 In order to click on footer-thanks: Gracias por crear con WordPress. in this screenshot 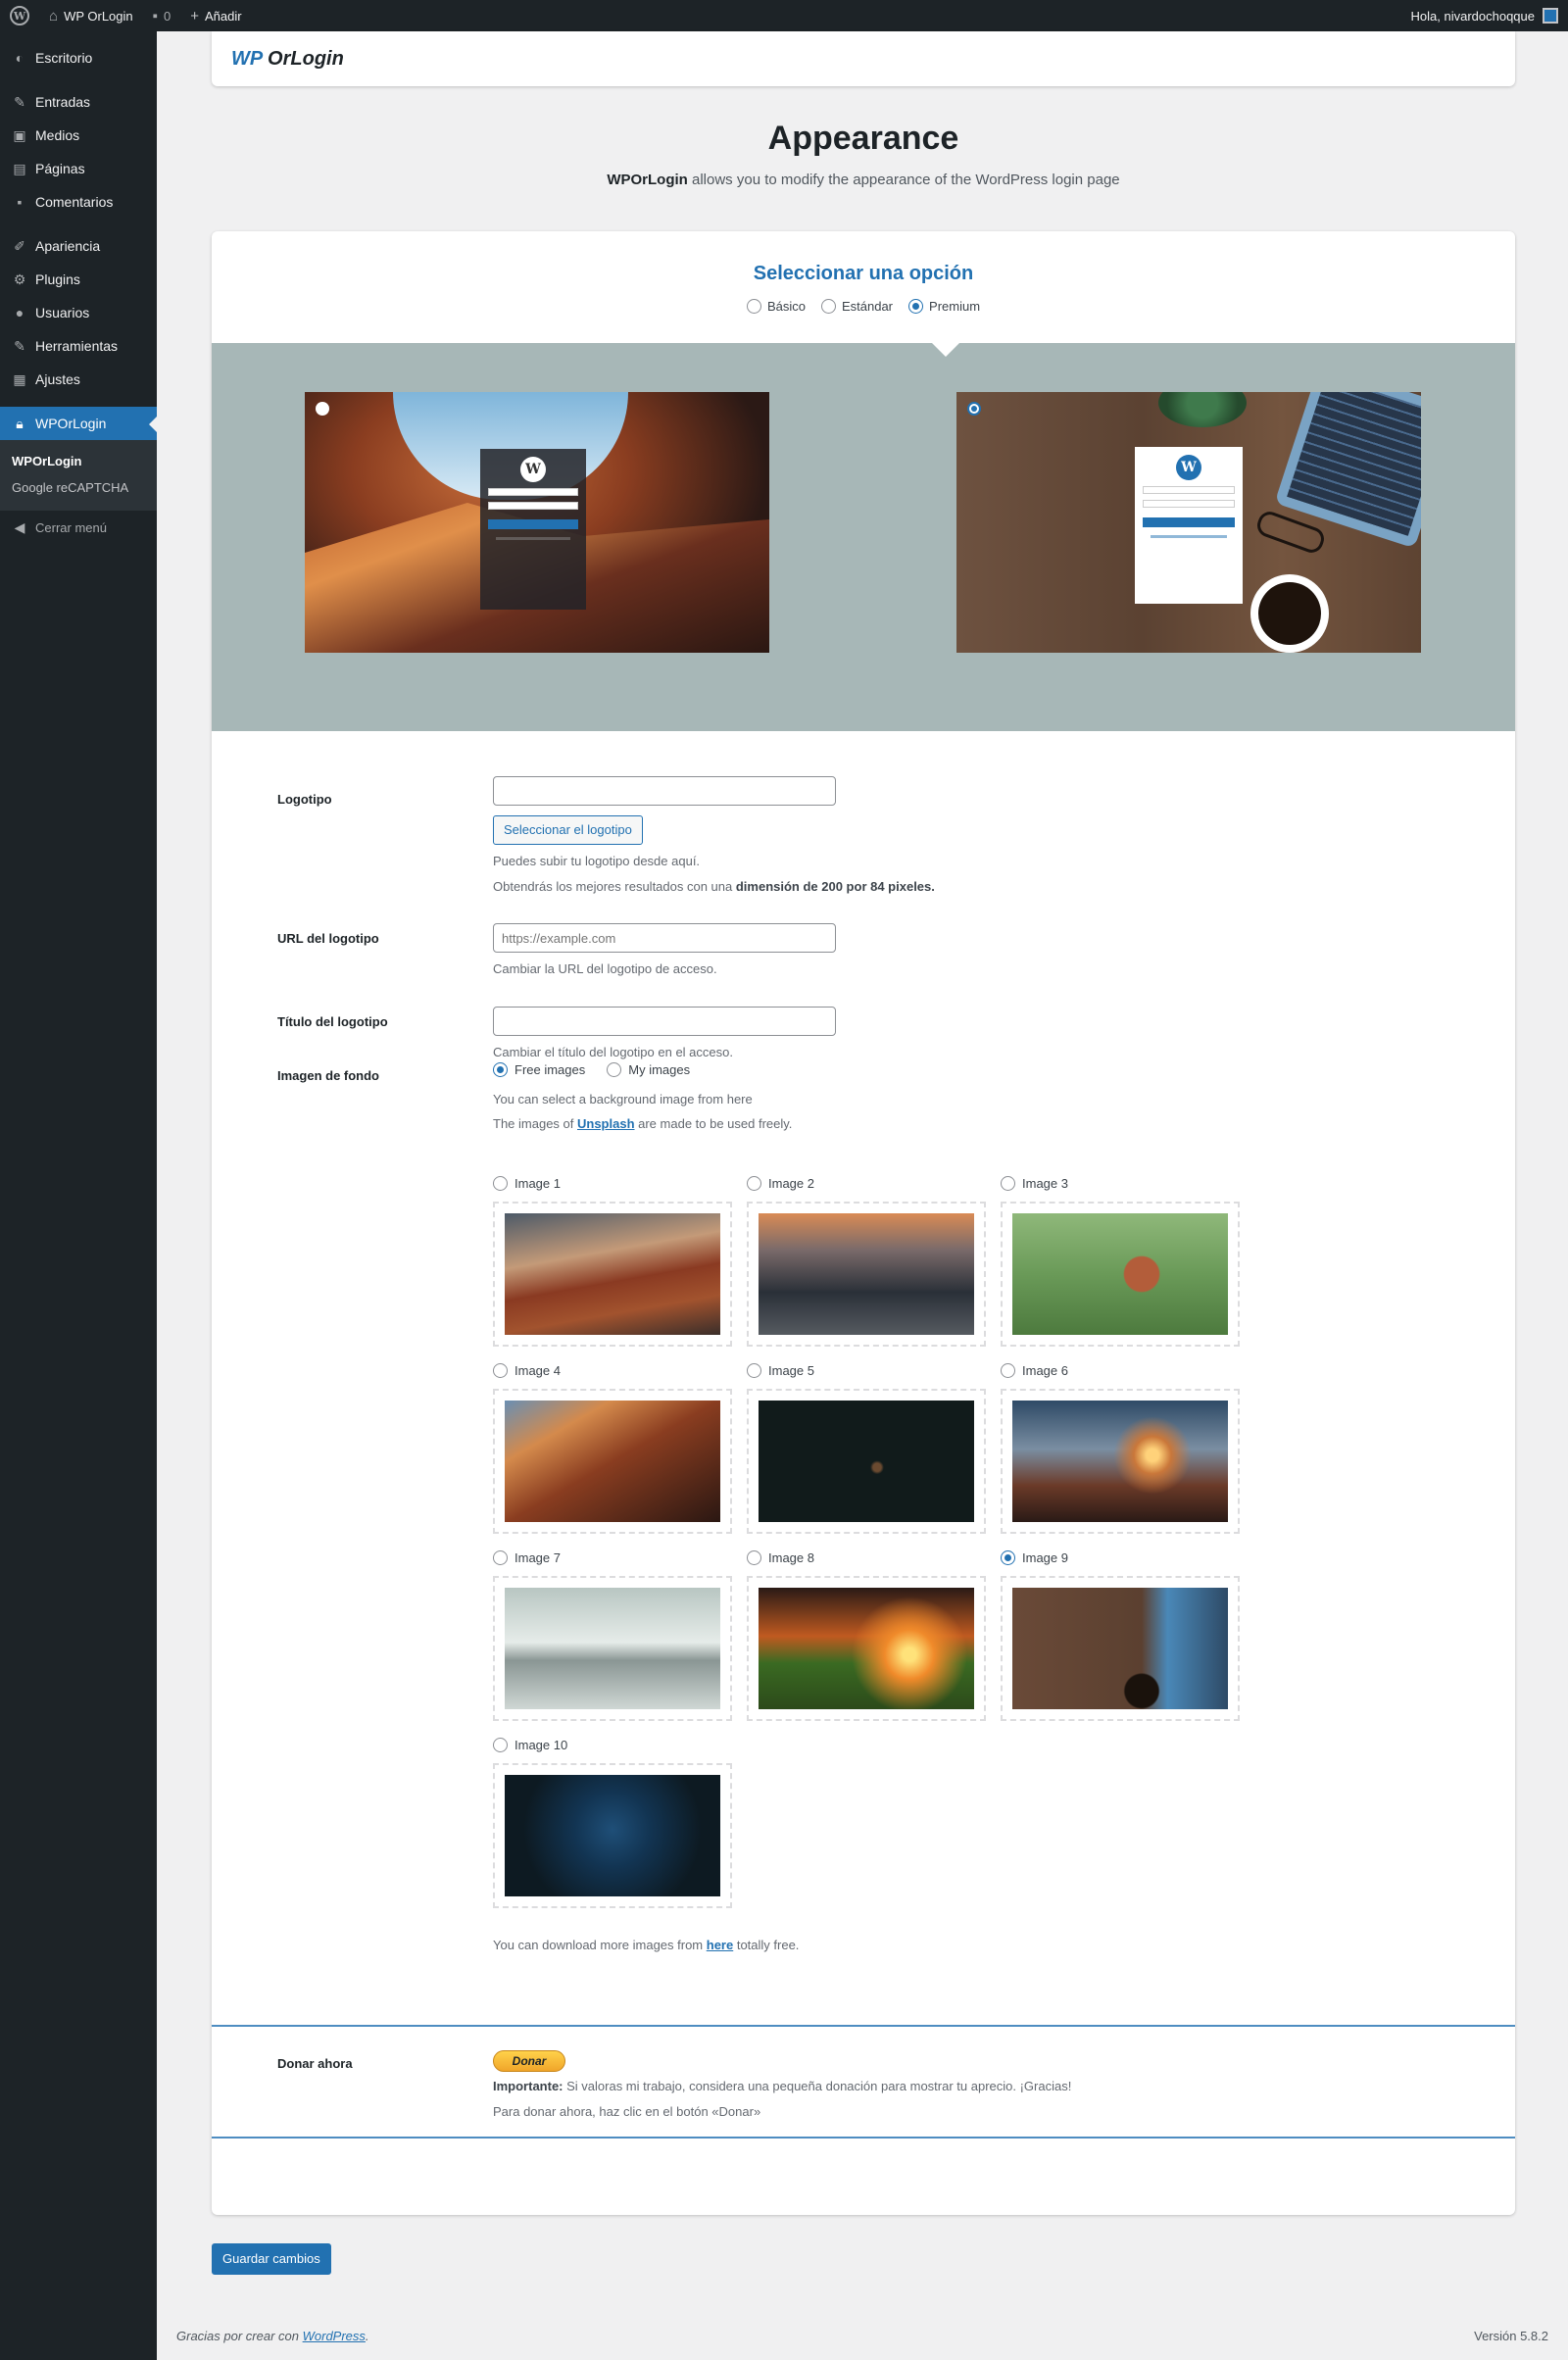, I will do `click(272, 2336)`.